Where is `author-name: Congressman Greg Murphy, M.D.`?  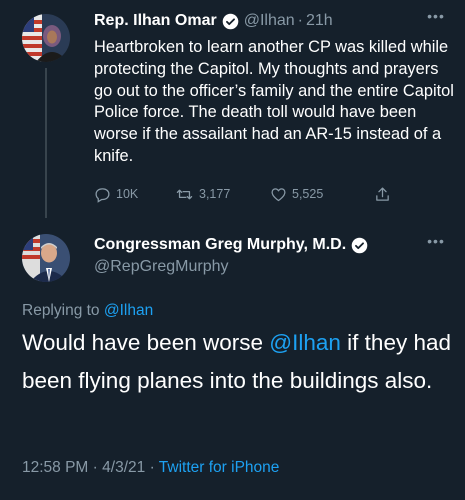 author-name: Congressman Greg Murphy, M.D. is located at coordinates (220, 245).